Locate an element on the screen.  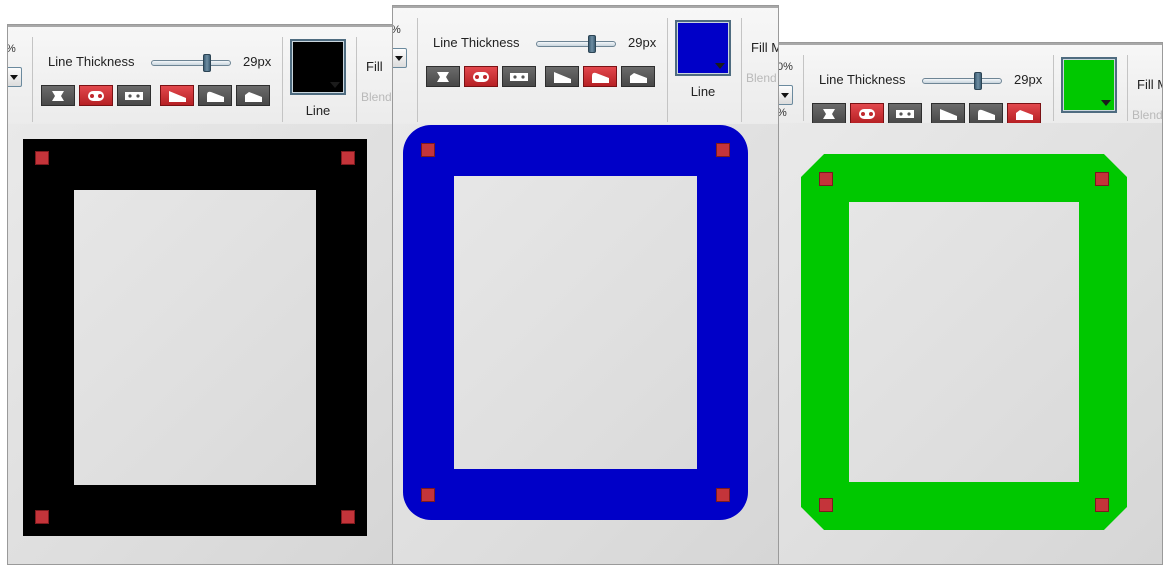
stroke-toolbar: 0%%Line Thickness29pxLineFill MBlend is located at coordinates (970, 89).